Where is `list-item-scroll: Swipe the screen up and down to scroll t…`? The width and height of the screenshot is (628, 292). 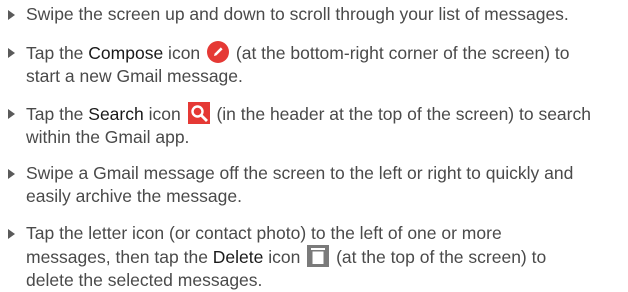
list-item-scroll: Swipe the screen up and down to scroll t… is located at coordinates (314, 14).